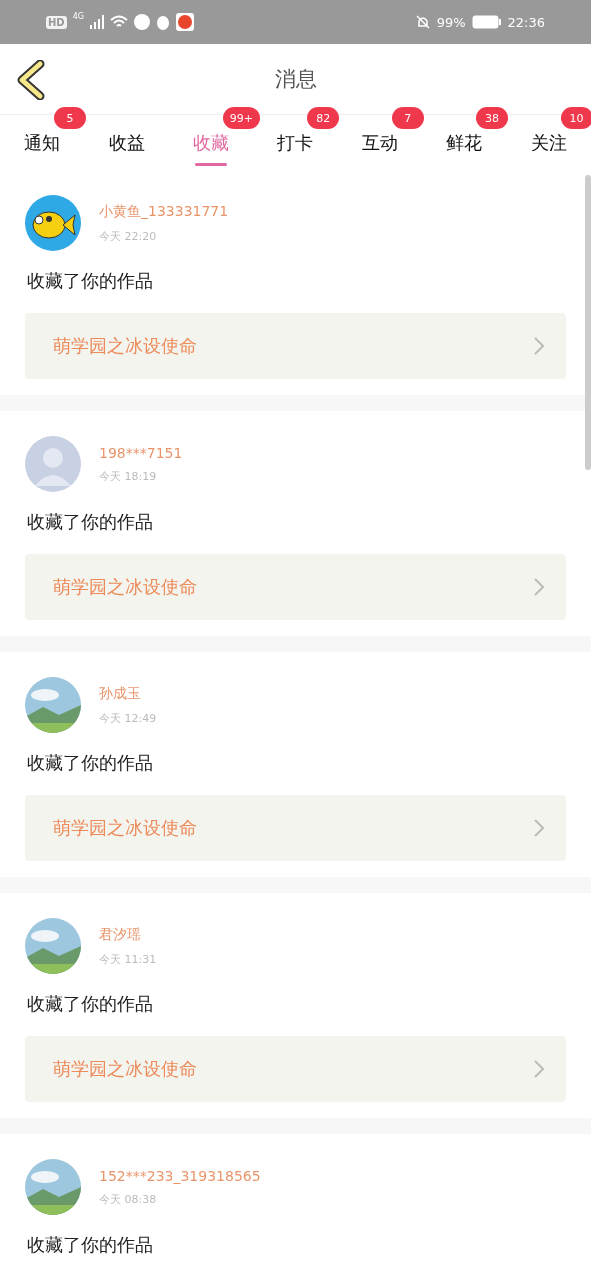 Image resolution: width=591 pixels, height=1280 pixels. What do you see at coordinates (141, 452) in the screenshot?
I see `user-name: 198***7151` at bounding box center [141, 452].